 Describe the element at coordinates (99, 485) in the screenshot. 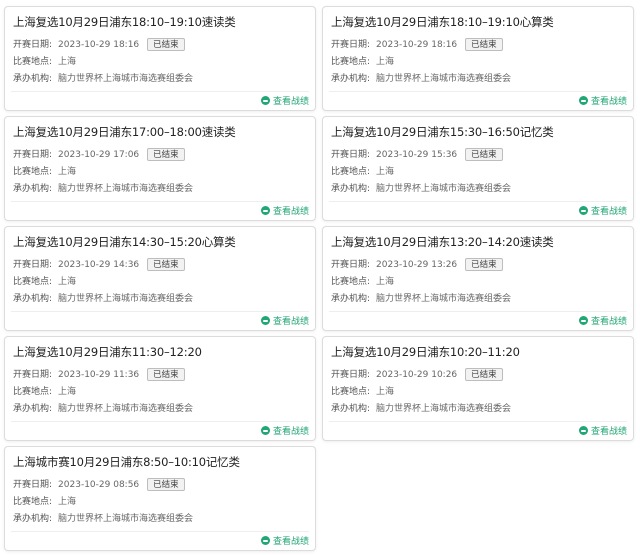

I see `date-value: 2023-10-29 08:56` at that location.